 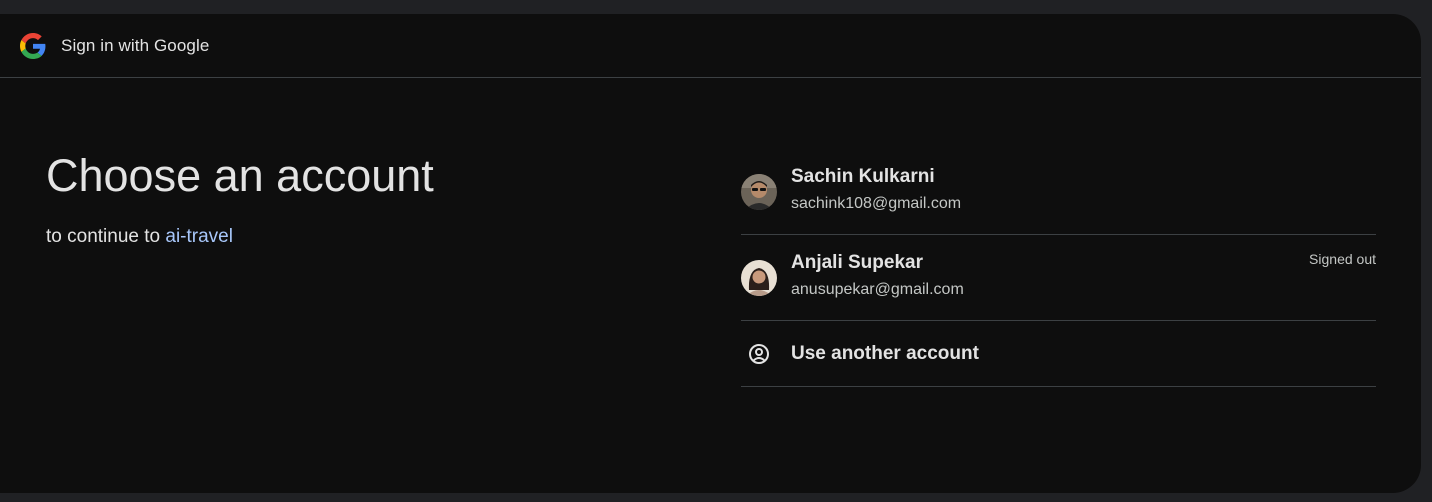 I want to click on account-item-sachin: Sachin Kulkarni sachink108@gmail.com, so click(x=1058, y=192).